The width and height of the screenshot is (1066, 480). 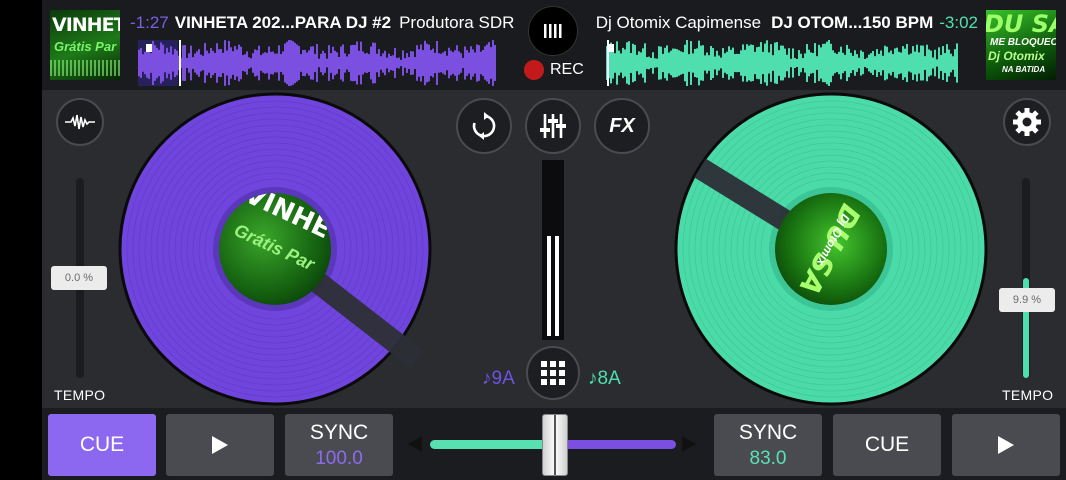 I want to click on crossfader, so click(x=552, y=445).